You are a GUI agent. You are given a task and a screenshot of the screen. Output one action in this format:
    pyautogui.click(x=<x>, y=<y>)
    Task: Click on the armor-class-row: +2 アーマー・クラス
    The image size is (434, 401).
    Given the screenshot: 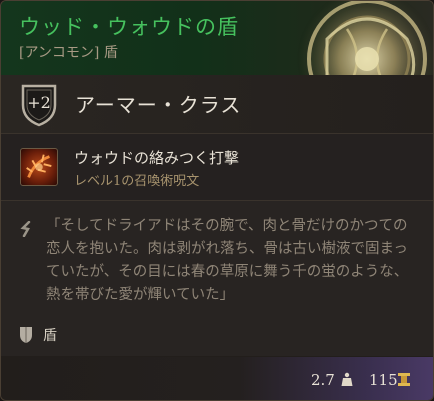 What is the action you would take?
    pyautogui.click(x=217, y=104)
    